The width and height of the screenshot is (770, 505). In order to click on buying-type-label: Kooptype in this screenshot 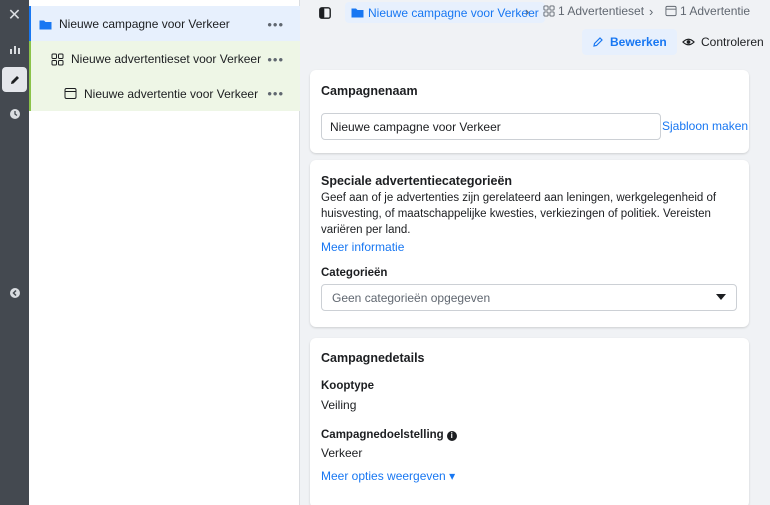, I will do `click(348, 386)`.